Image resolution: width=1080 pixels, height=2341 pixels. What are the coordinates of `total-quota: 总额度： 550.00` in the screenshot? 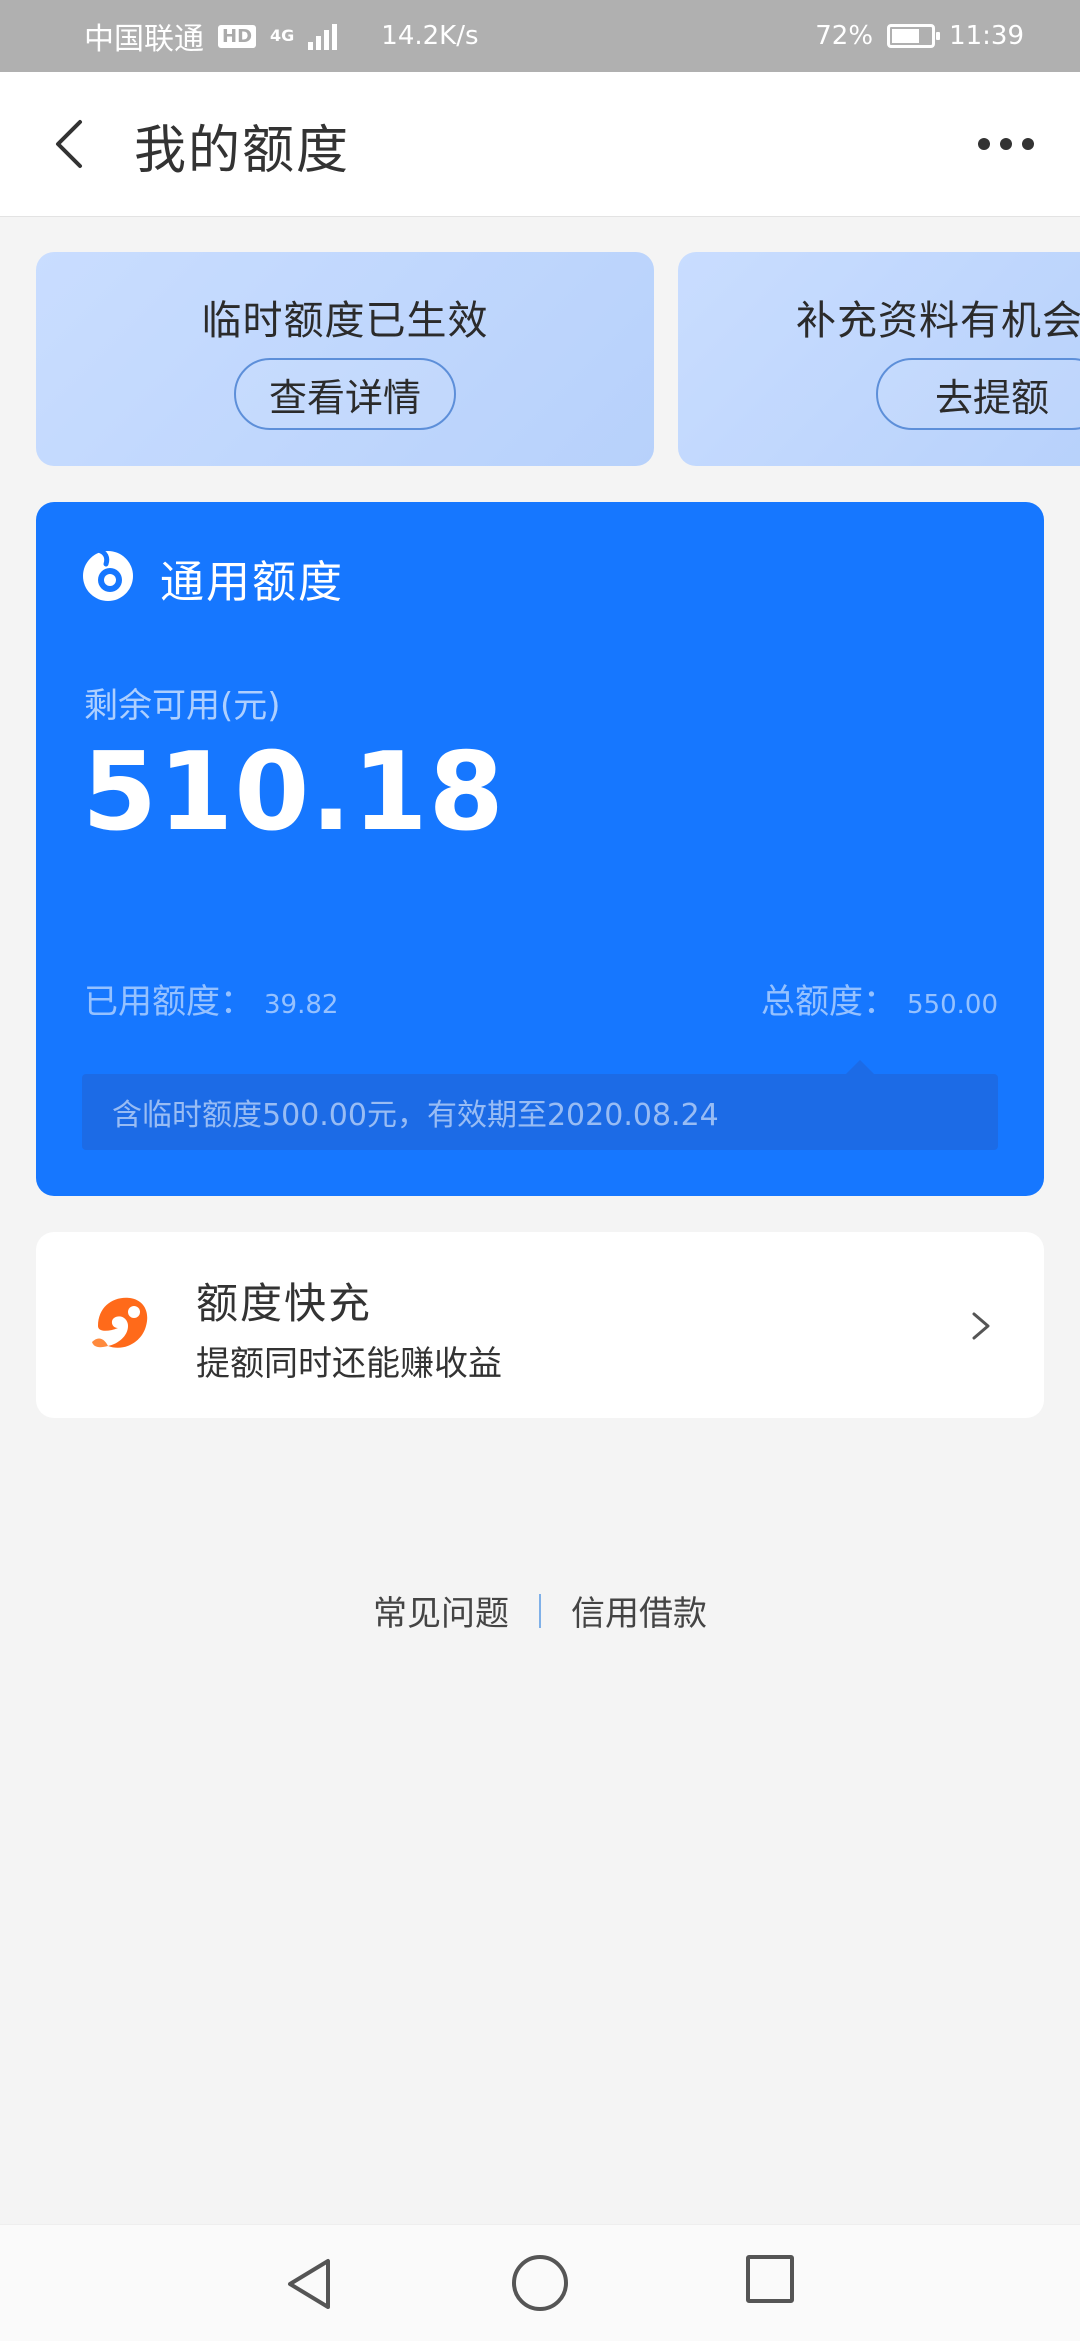 It's located at (879, 998).